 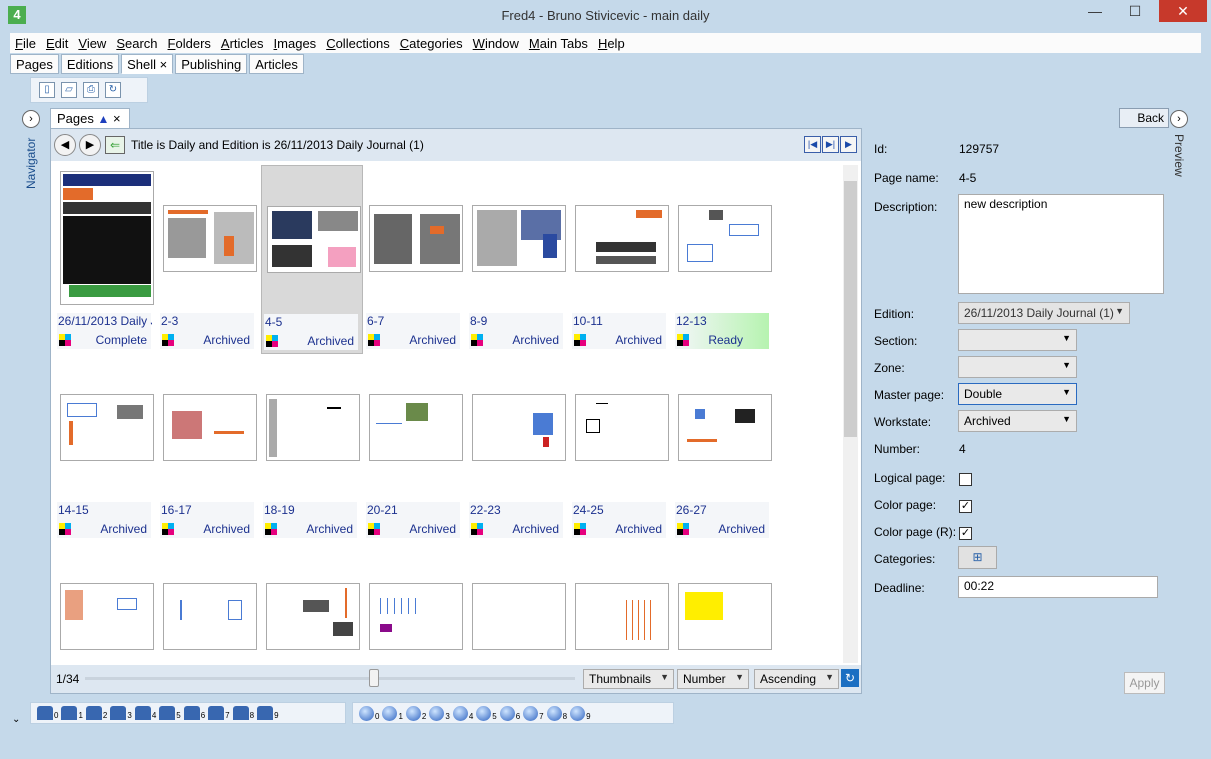 I want to click on chevron-down-icon: ⌄, so click(x=16, y=719).